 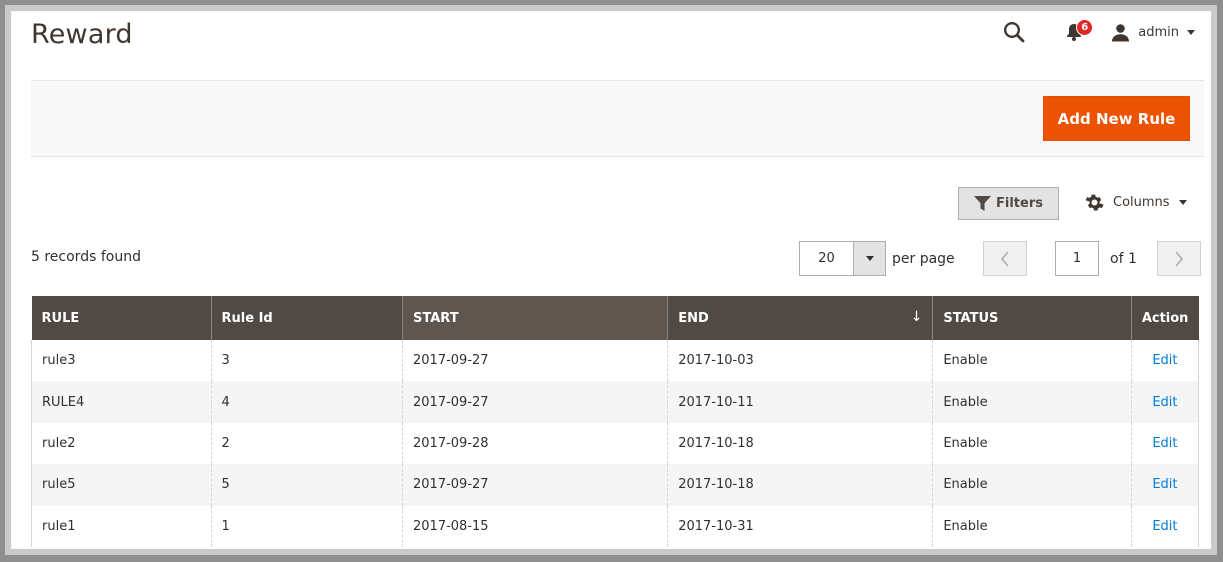 I want to click on previous-page-button, so click(x=1005, y=258).